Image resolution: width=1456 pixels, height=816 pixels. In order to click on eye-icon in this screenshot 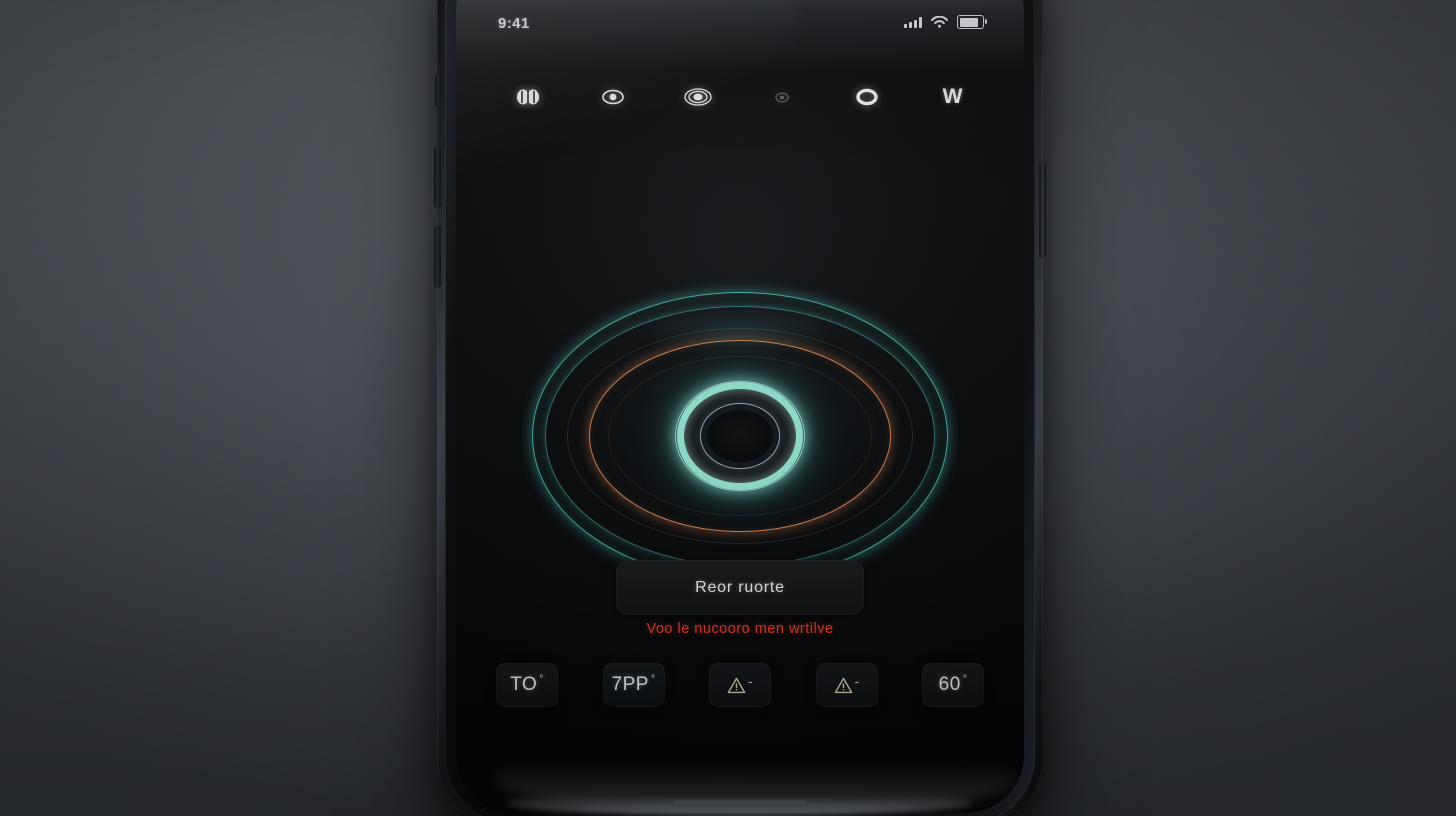, I will do `click(612, 97)`.